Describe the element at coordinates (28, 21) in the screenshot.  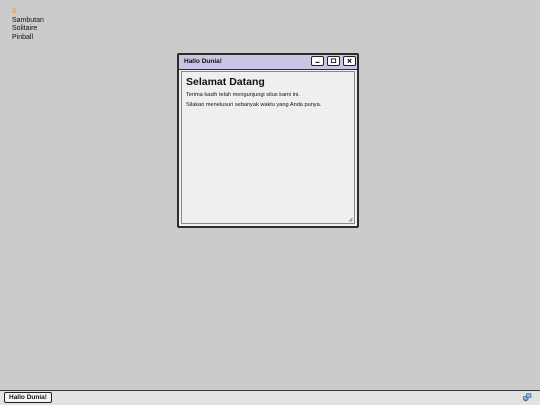
I see `menu-item-sambutan: Sambutan` at that location.